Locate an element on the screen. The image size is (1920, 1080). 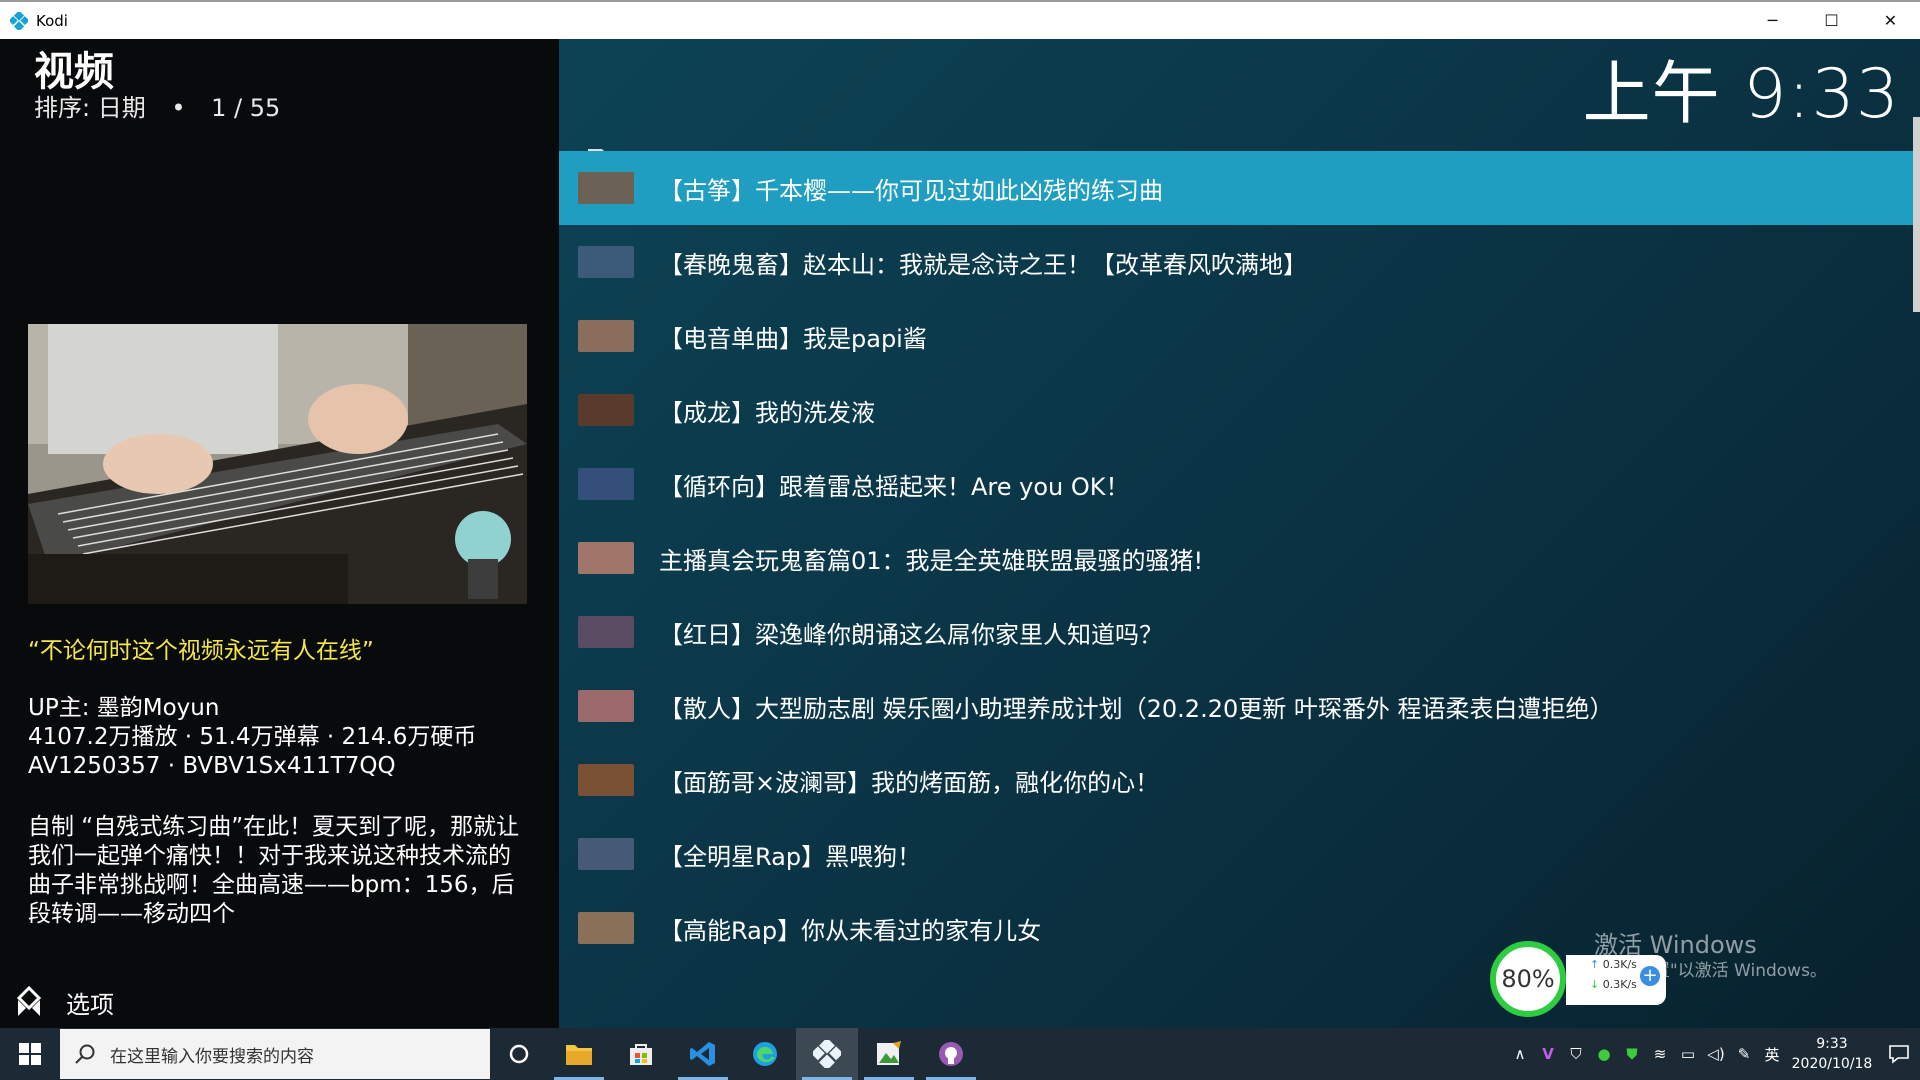
window-title: Kodi is located at coordinates (52, 20).